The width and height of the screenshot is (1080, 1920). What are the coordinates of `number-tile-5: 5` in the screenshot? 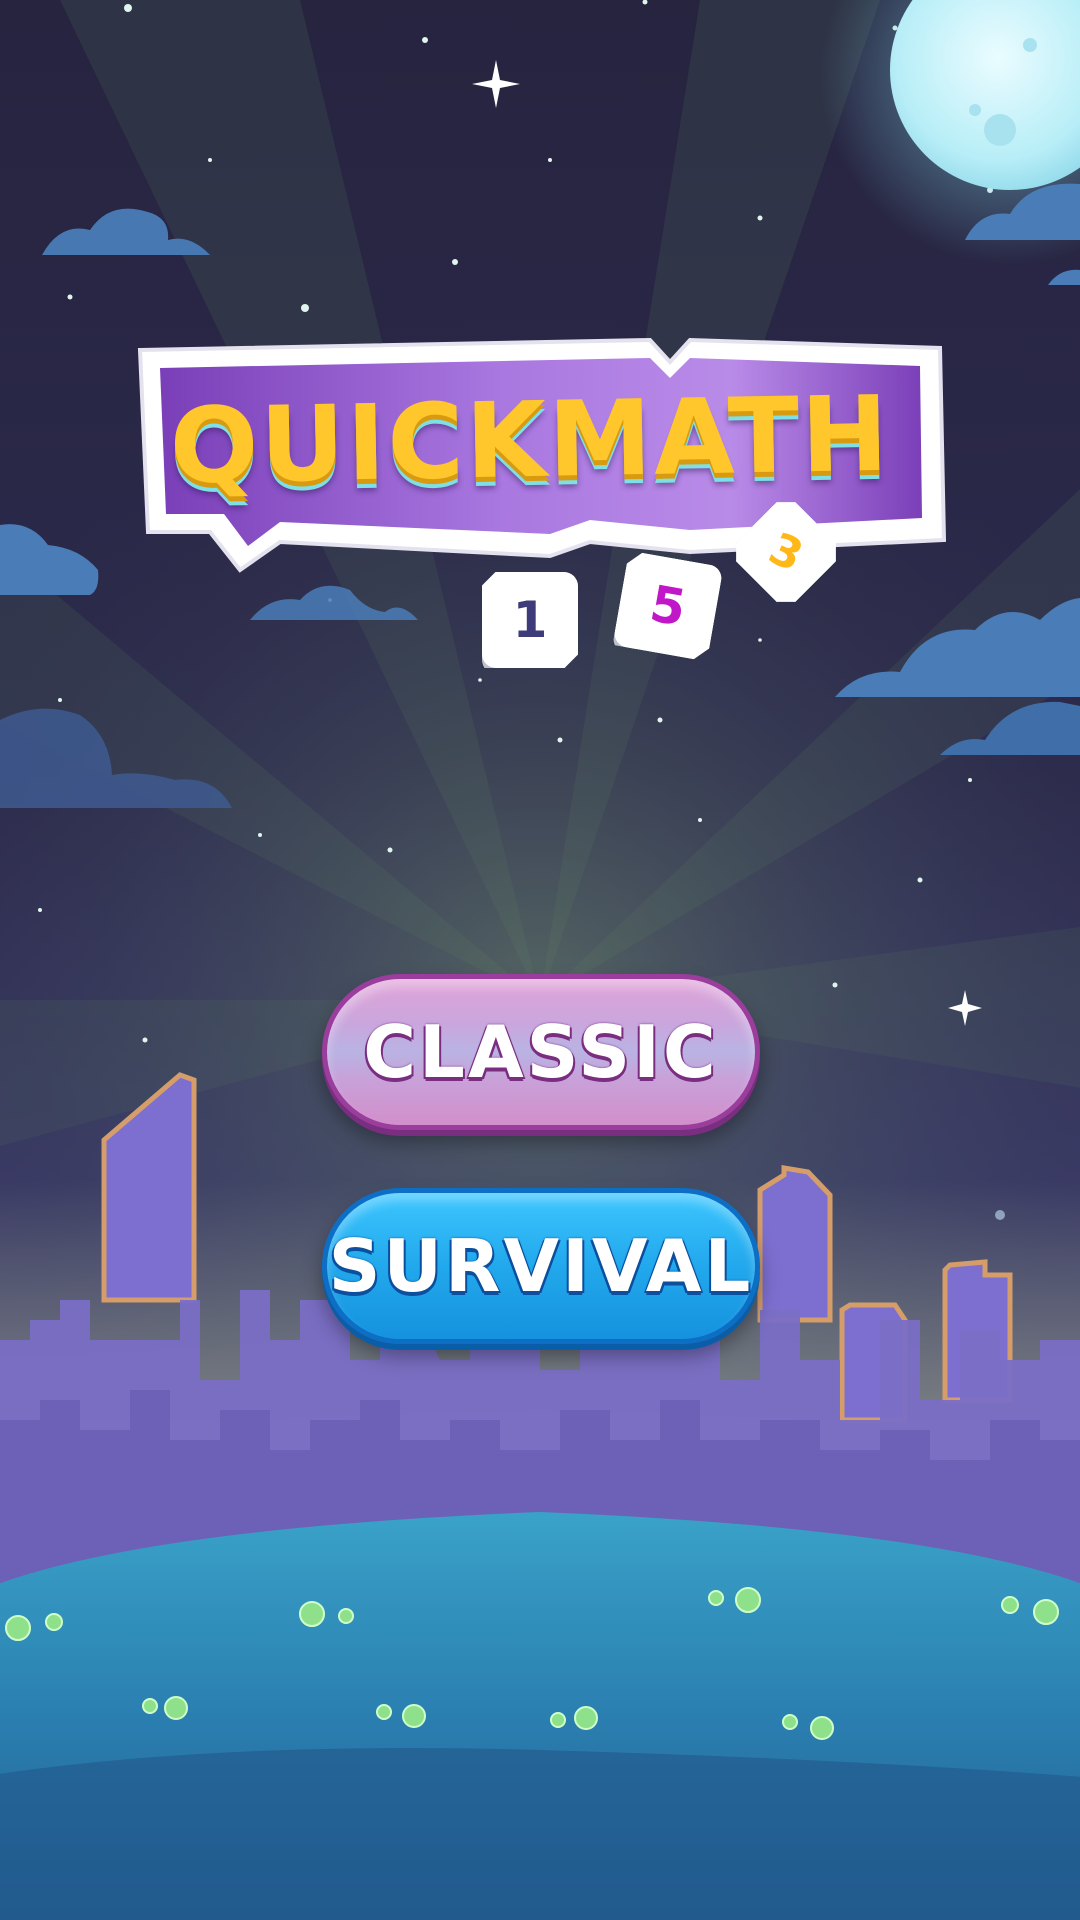 It's located at (667, 605).